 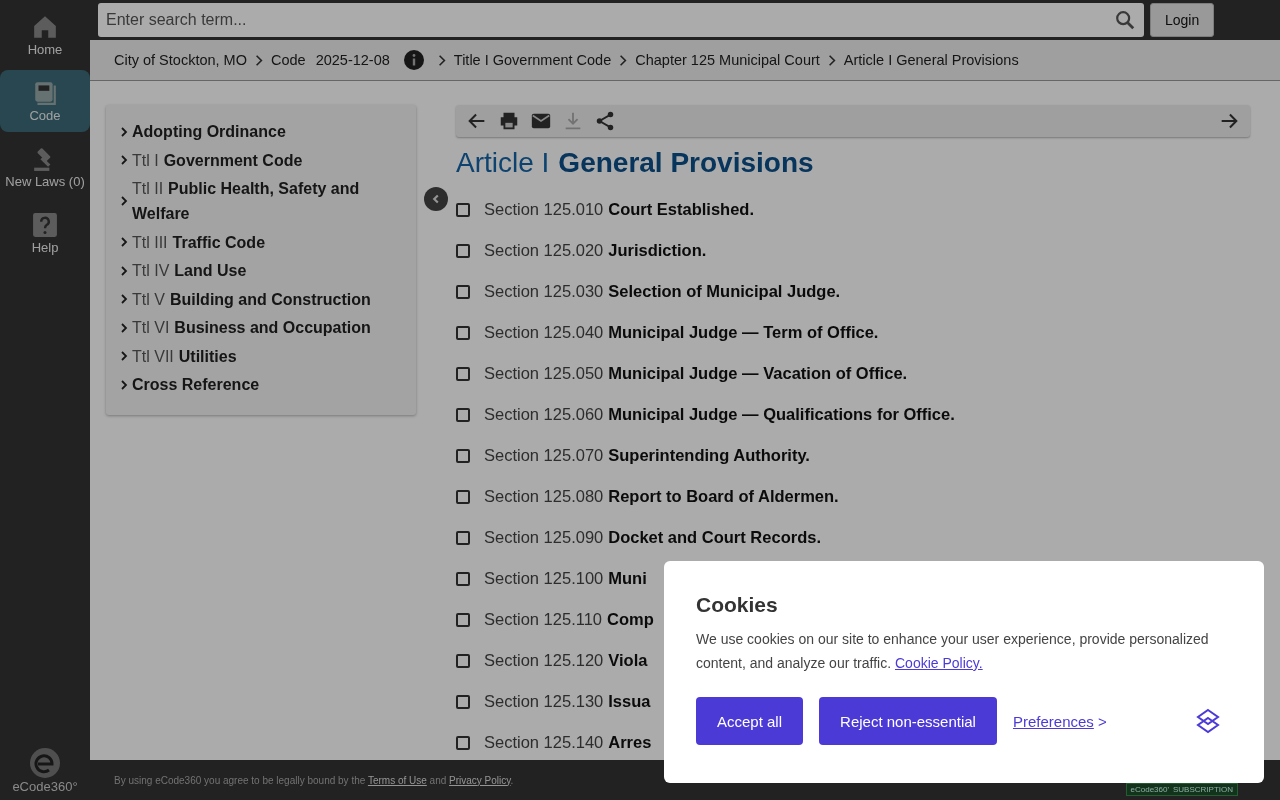 What do you see at coordinates (45, 224) in the screenshot?
I see `help-icon` at bounding box center [45, 224].